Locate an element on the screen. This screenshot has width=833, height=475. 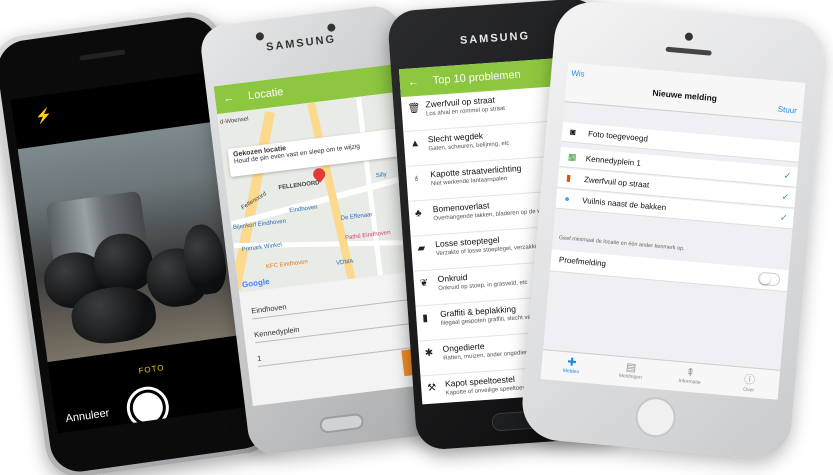
cell-label: Kennedyplein 1 is located at coordinates (613, 161).